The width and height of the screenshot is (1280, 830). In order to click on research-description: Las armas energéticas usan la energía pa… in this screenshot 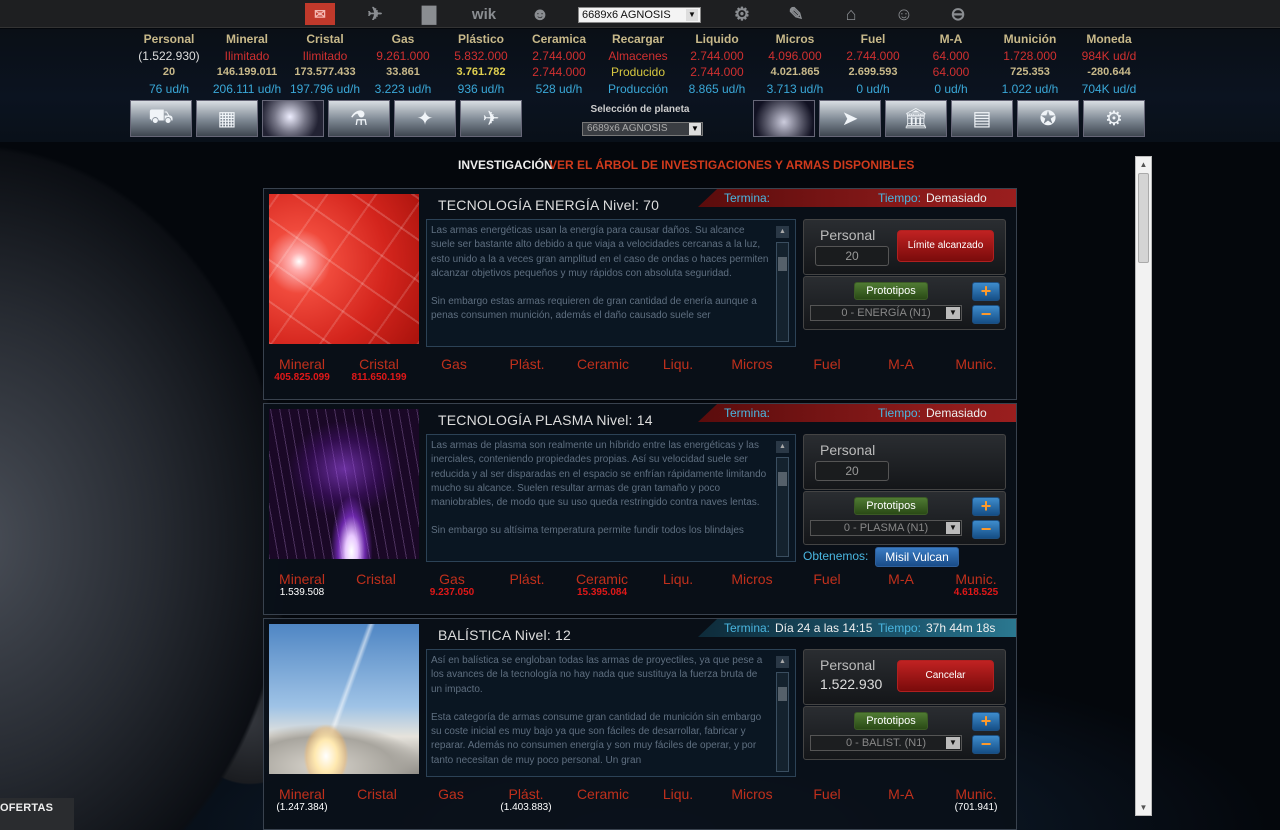, I will do `click(611, 283)`.